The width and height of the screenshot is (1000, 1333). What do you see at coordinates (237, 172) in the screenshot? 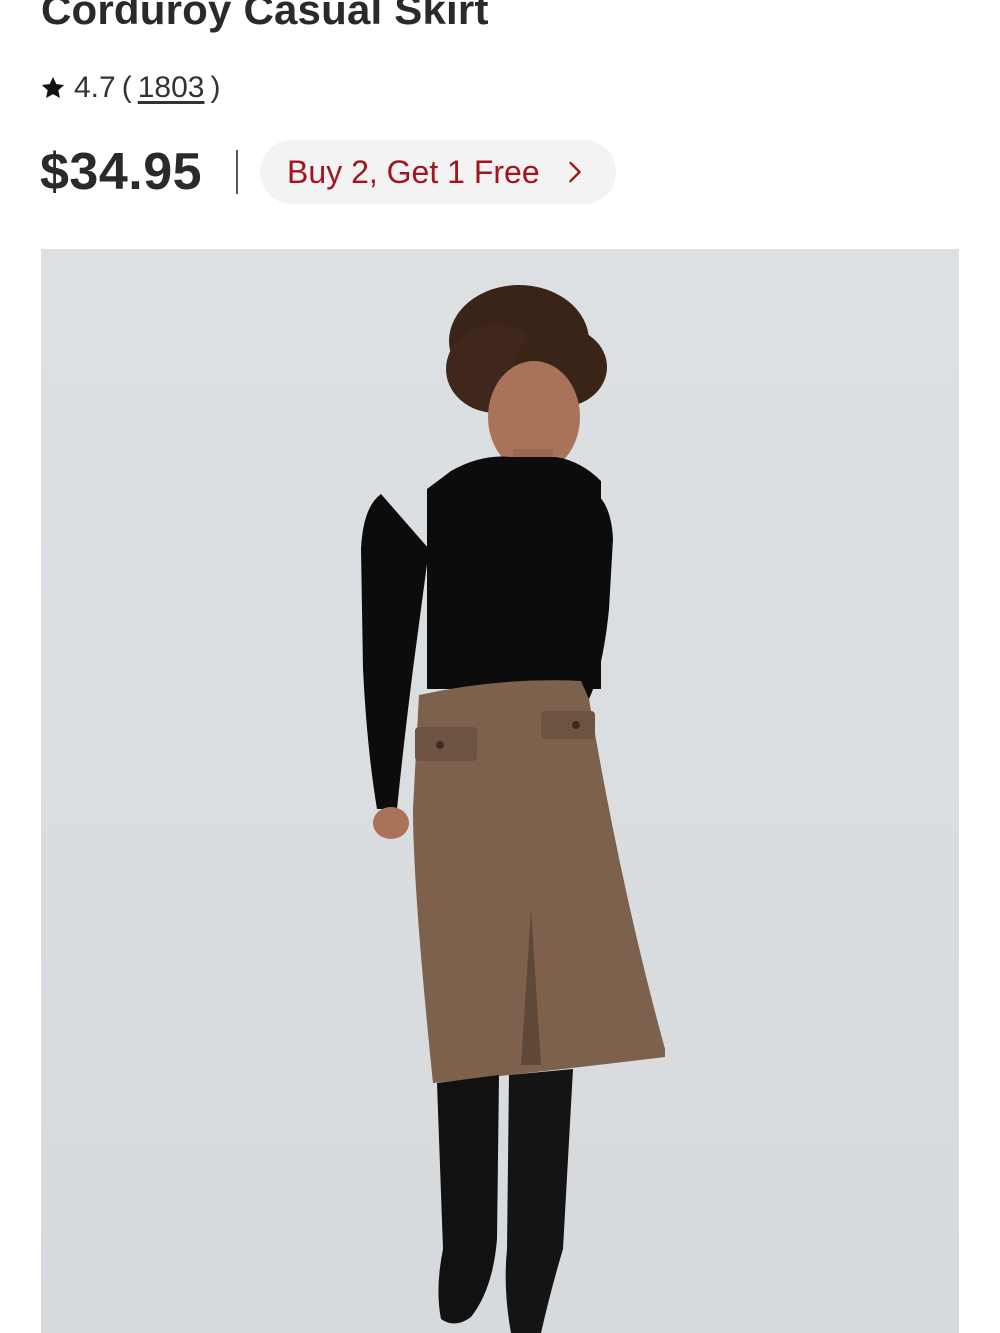
I see `price-divider` at bounding box center [237, 172].